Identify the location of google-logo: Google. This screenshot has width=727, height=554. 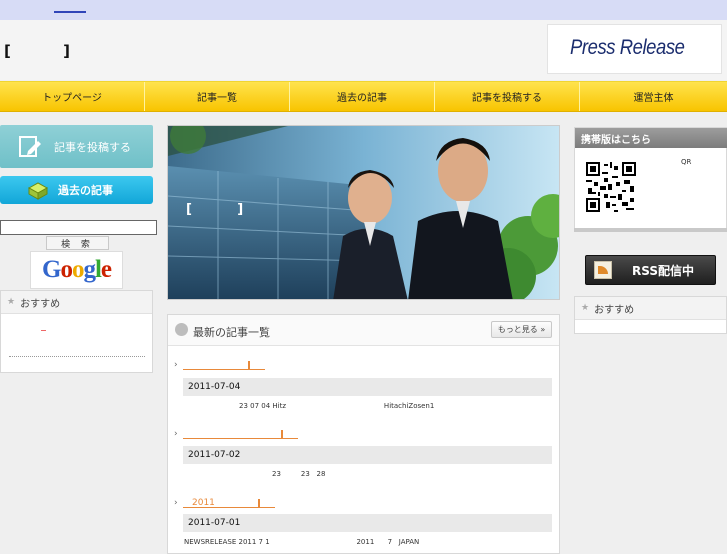
(76, 270).